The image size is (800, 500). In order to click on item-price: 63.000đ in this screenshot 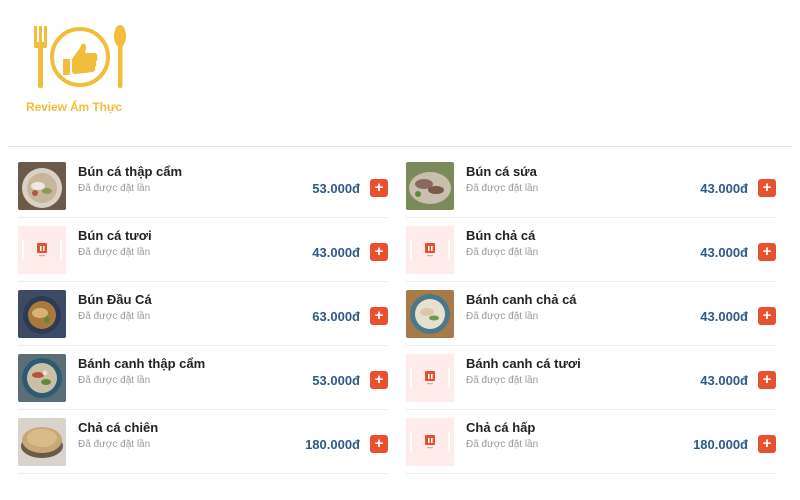, I will do `click(336, 316)`.